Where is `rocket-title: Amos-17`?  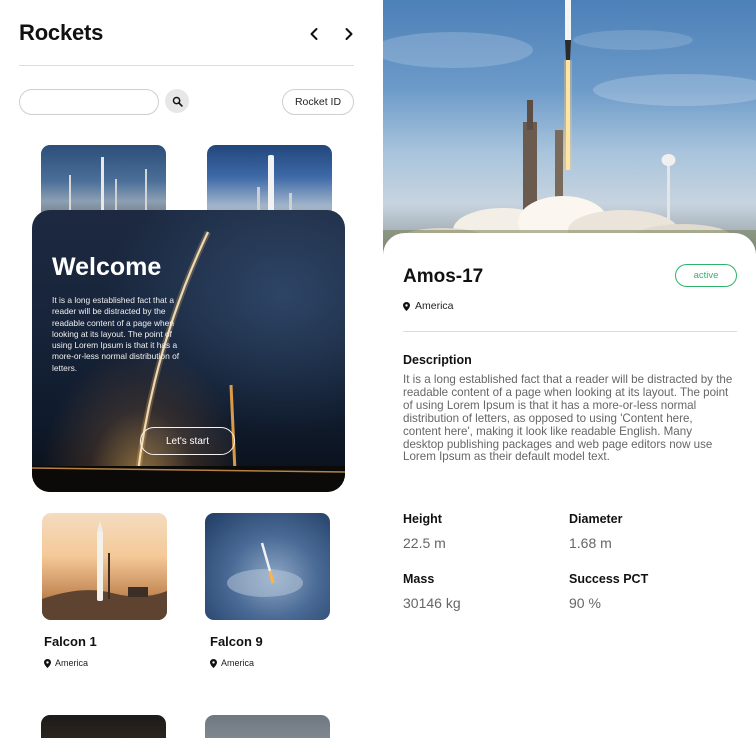 rocket-title: Amos-17 is located at coordinates (443, 276).